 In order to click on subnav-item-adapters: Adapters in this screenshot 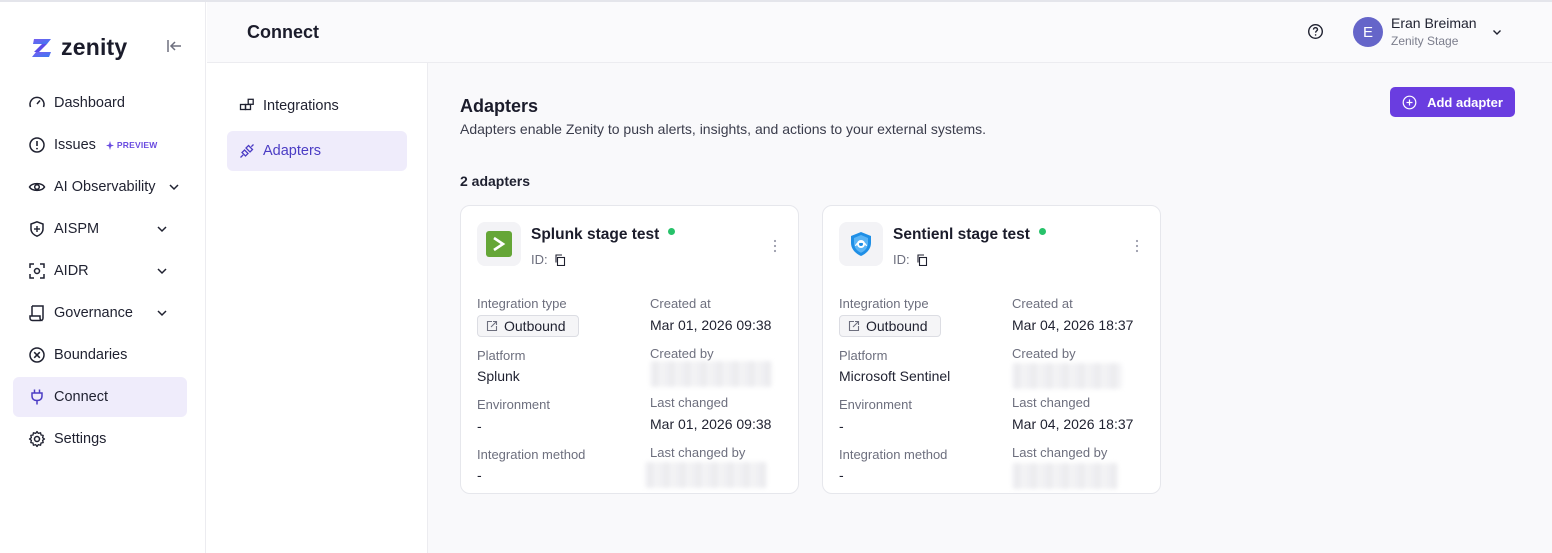, I will do `click(317, 151)`.